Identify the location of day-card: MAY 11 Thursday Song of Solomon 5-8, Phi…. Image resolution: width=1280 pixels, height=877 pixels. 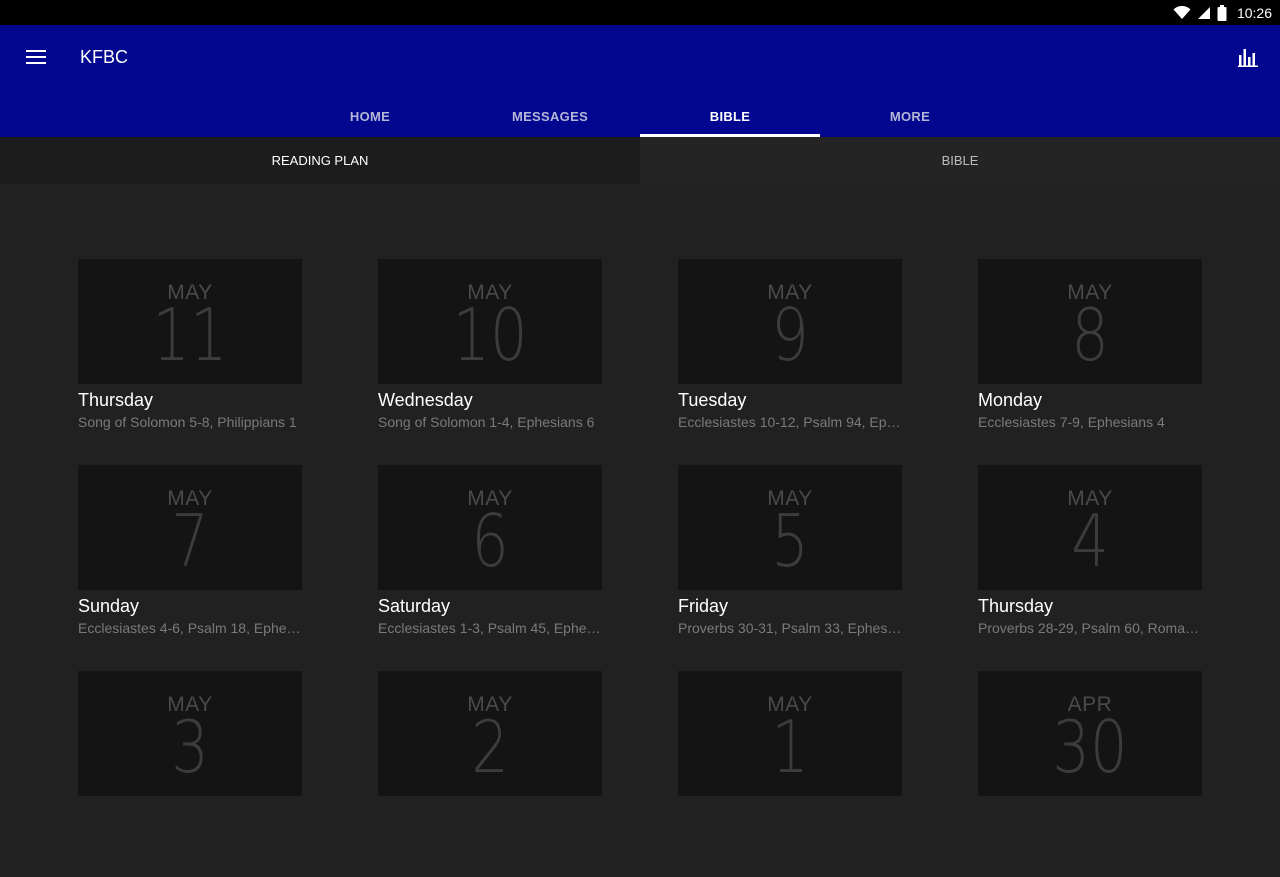
(190, 362).